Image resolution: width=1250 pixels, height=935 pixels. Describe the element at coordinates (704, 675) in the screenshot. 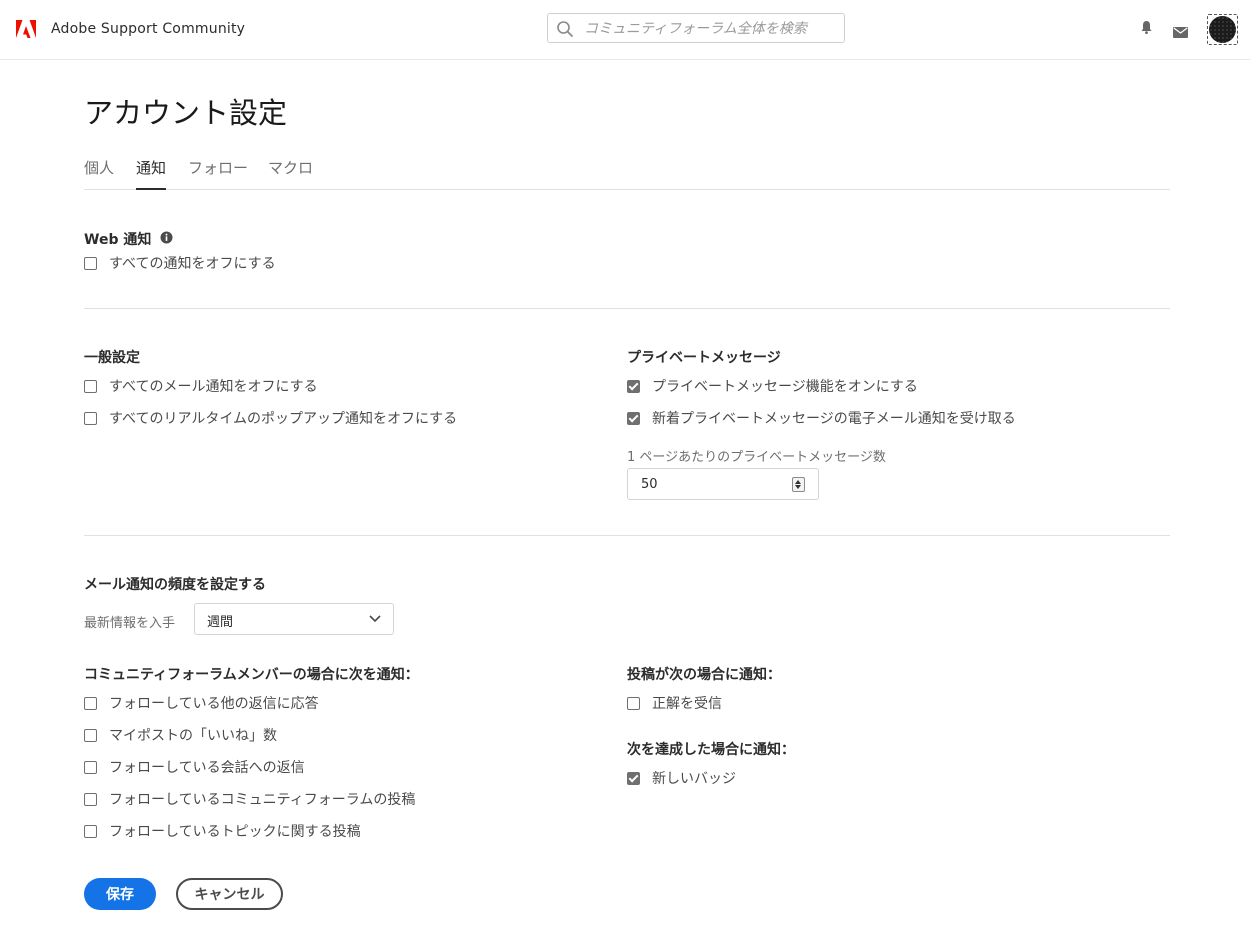

I see `post-notify-title: 投稿が次の場合に通知：` at that location.